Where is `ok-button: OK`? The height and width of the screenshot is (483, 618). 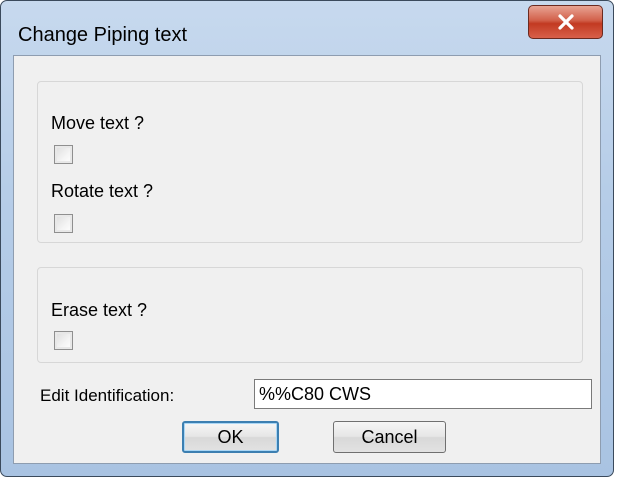
ok-button: OK is located at coordinates (230, 437).